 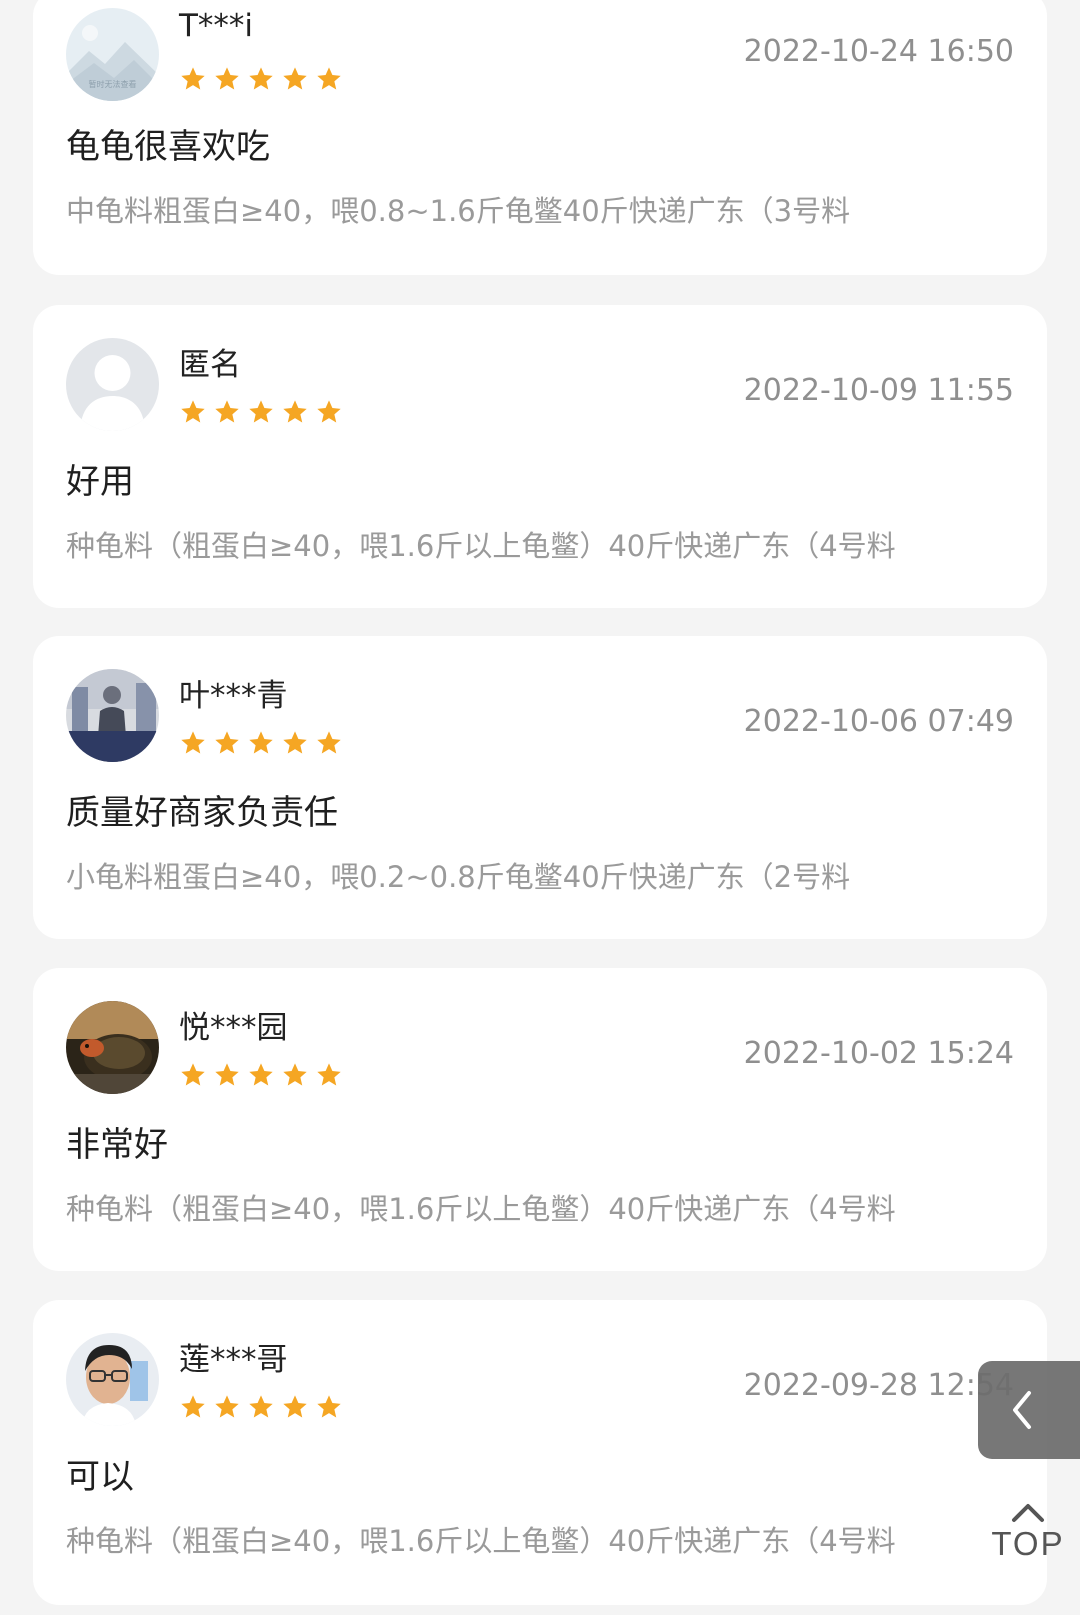 What do you see at coordinates (100, 1477) in the screenshot?
I see `review-comment: 可以` at bounding box center [100, 1477].